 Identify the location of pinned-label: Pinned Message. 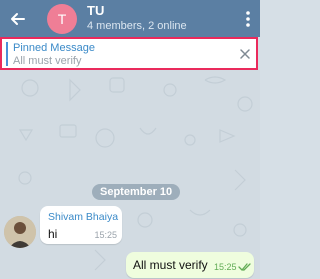
(54, 48).